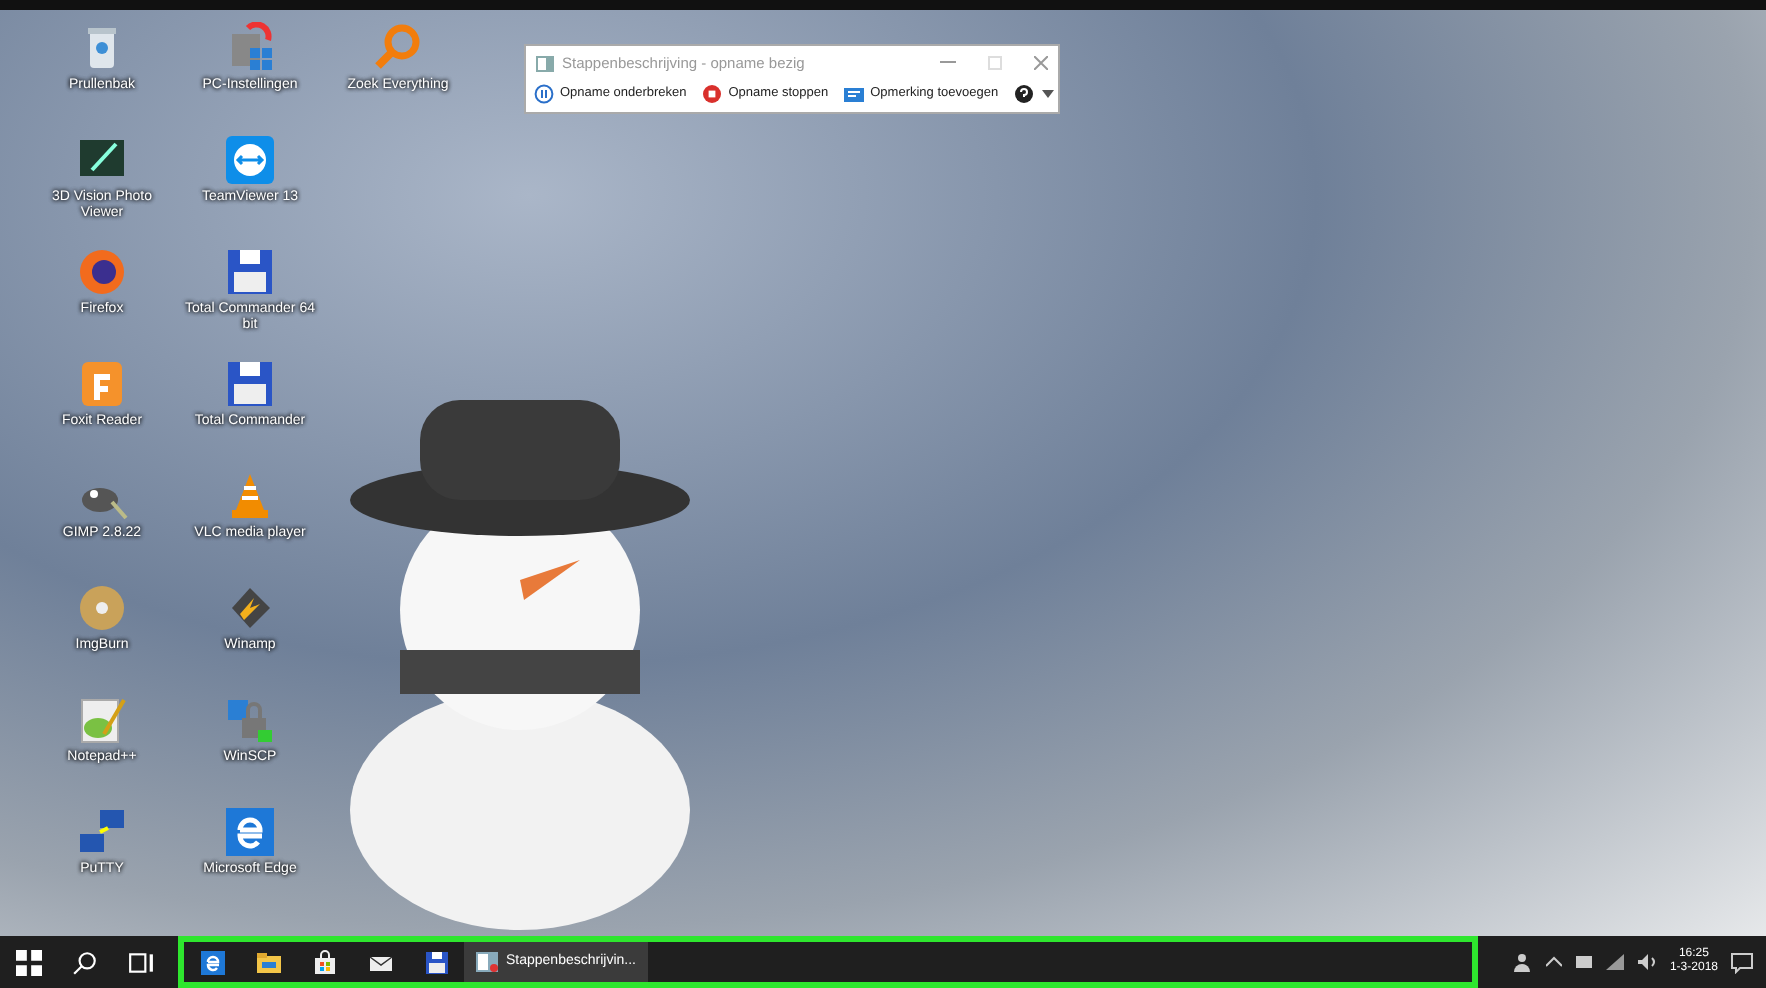  What do you see at coordinates (1048, 94) in the screenshot?
I see `caret-icon` at bounding box center [1048, 94].